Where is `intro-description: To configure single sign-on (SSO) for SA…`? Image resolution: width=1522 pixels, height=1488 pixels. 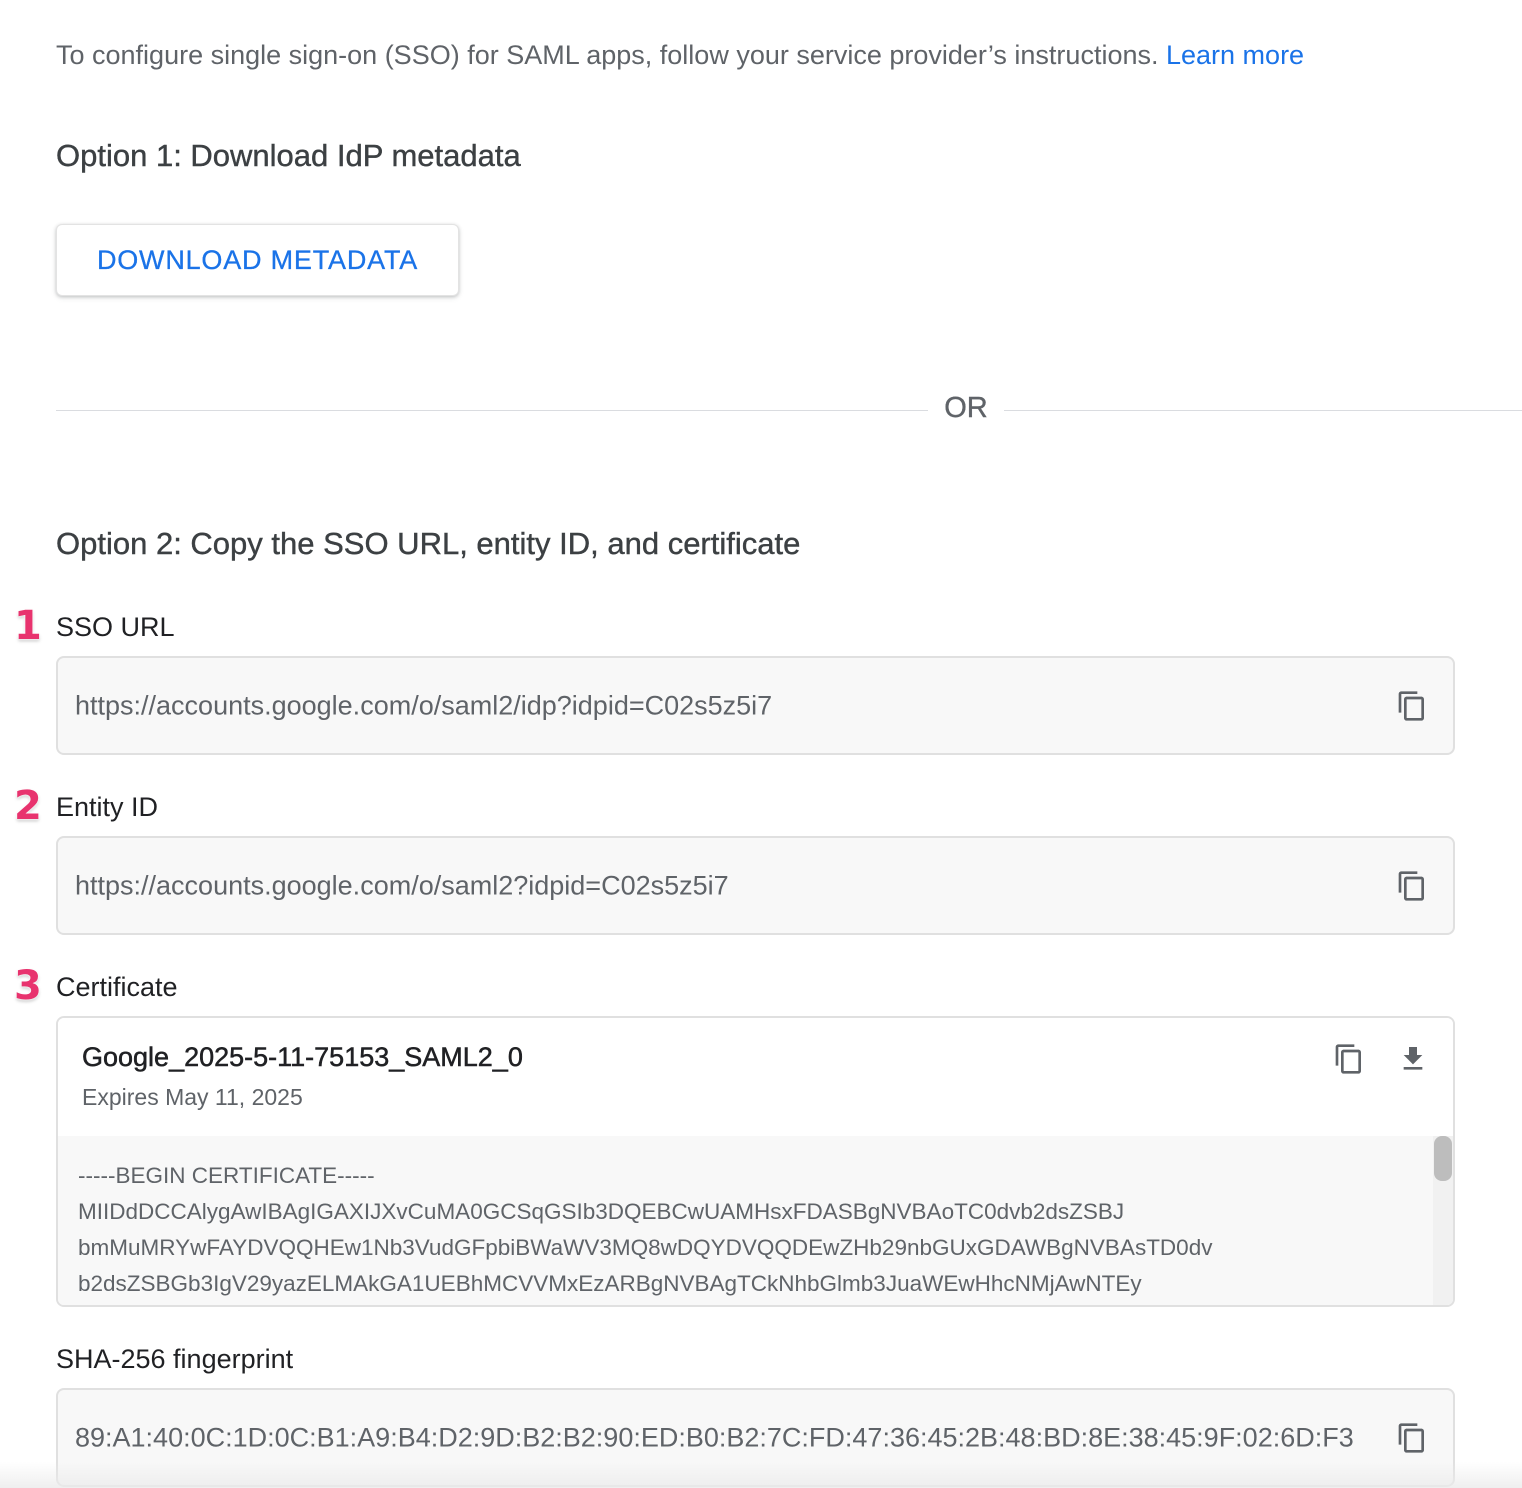
intro-description: To configure single sign-on (SSO) for SA… is located at coordinates (607, 55).